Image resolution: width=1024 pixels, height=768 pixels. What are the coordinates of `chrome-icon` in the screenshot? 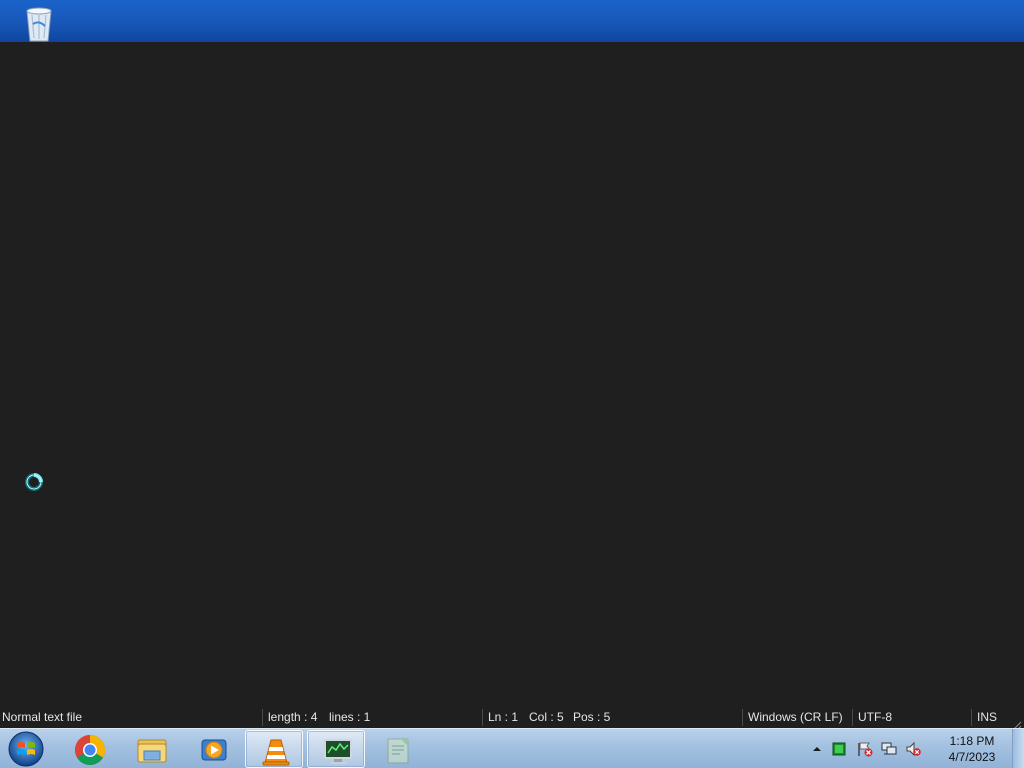 It's located at (90, 750).